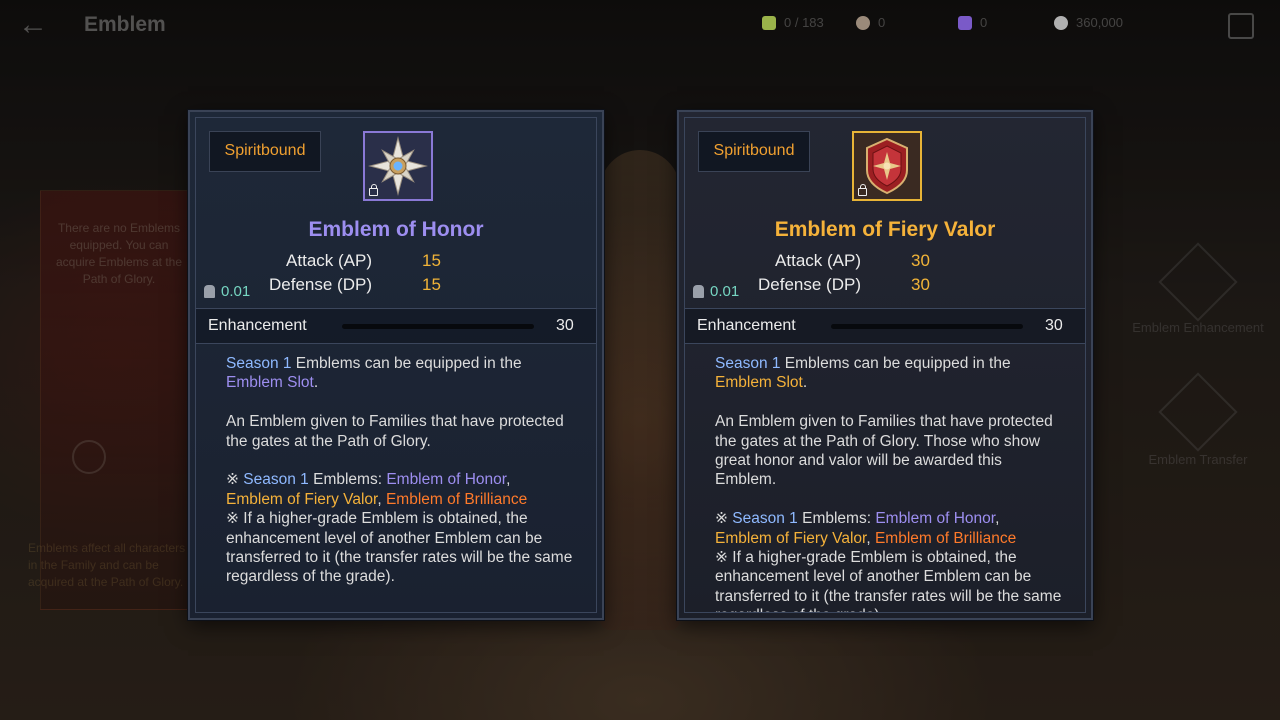 This screenshot has height=720, width=1280. Describe the element at coordinates (640, 26) in the screenshot. I see `top-bar: ← Emblem 0 / 183 0 0 360,000` at that location.